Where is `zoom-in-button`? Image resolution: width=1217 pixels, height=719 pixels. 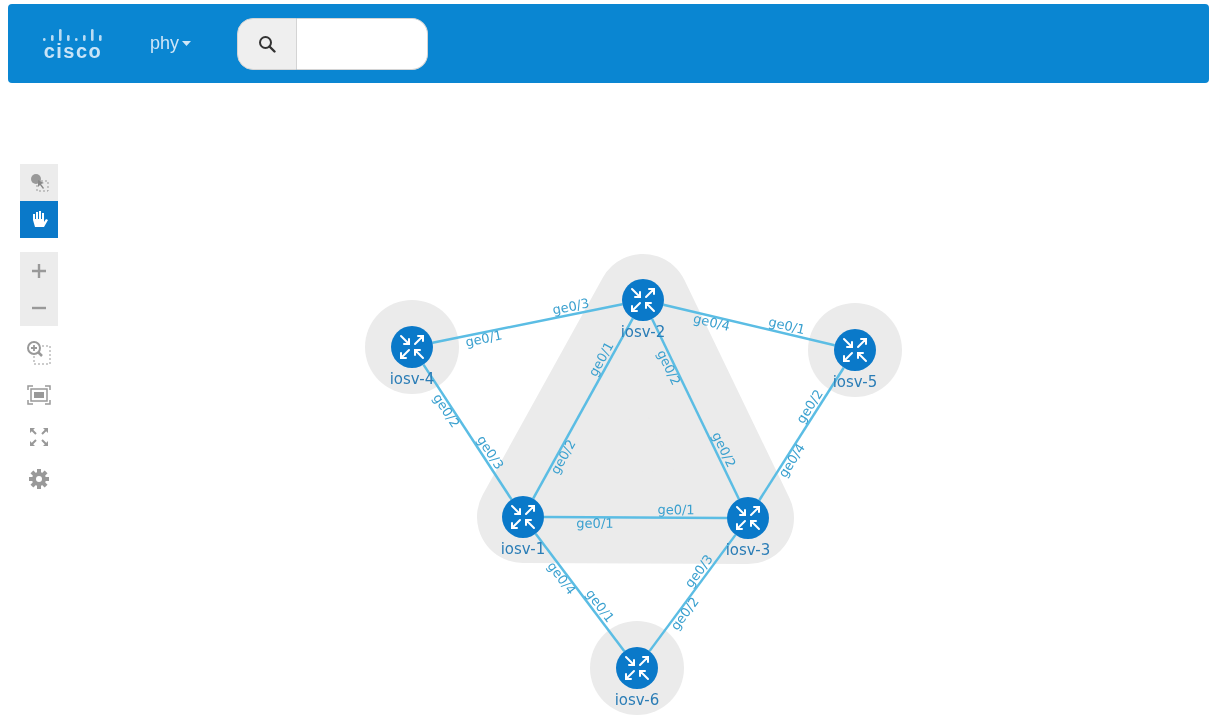
zoom-in-button is located at coordinates (39, 270).